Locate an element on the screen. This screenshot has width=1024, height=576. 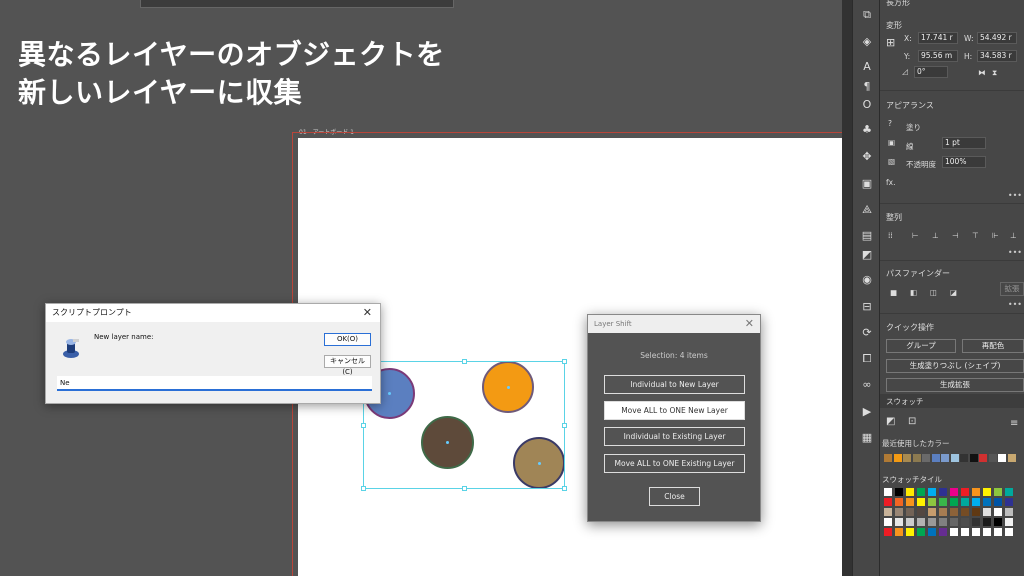
fill-stroke-icon: ◩ is located at coordinates (890, 421).